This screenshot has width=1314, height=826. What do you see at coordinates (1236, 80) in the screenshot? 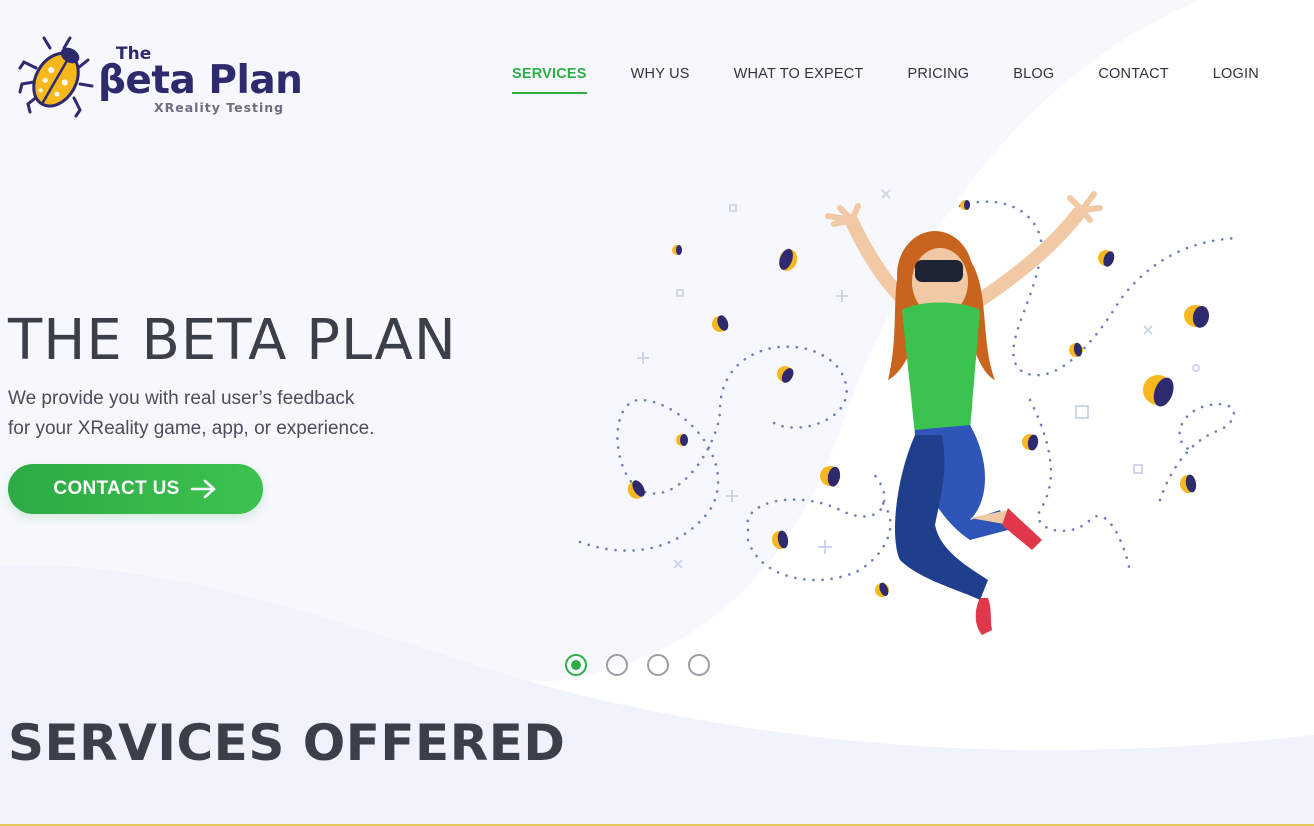
I see `nav-item-login: LOGIN` at bounding box center [1236, 80].